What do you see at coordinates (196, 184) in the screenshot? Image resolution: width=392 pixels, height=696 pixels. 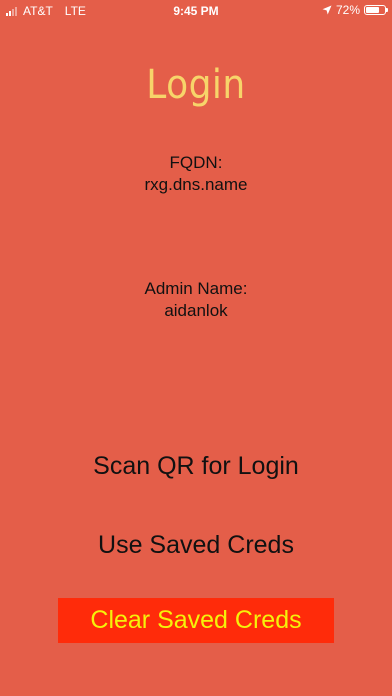 I see `fqdn-value: rxg.dns.name` at bounding box center [196, 184].